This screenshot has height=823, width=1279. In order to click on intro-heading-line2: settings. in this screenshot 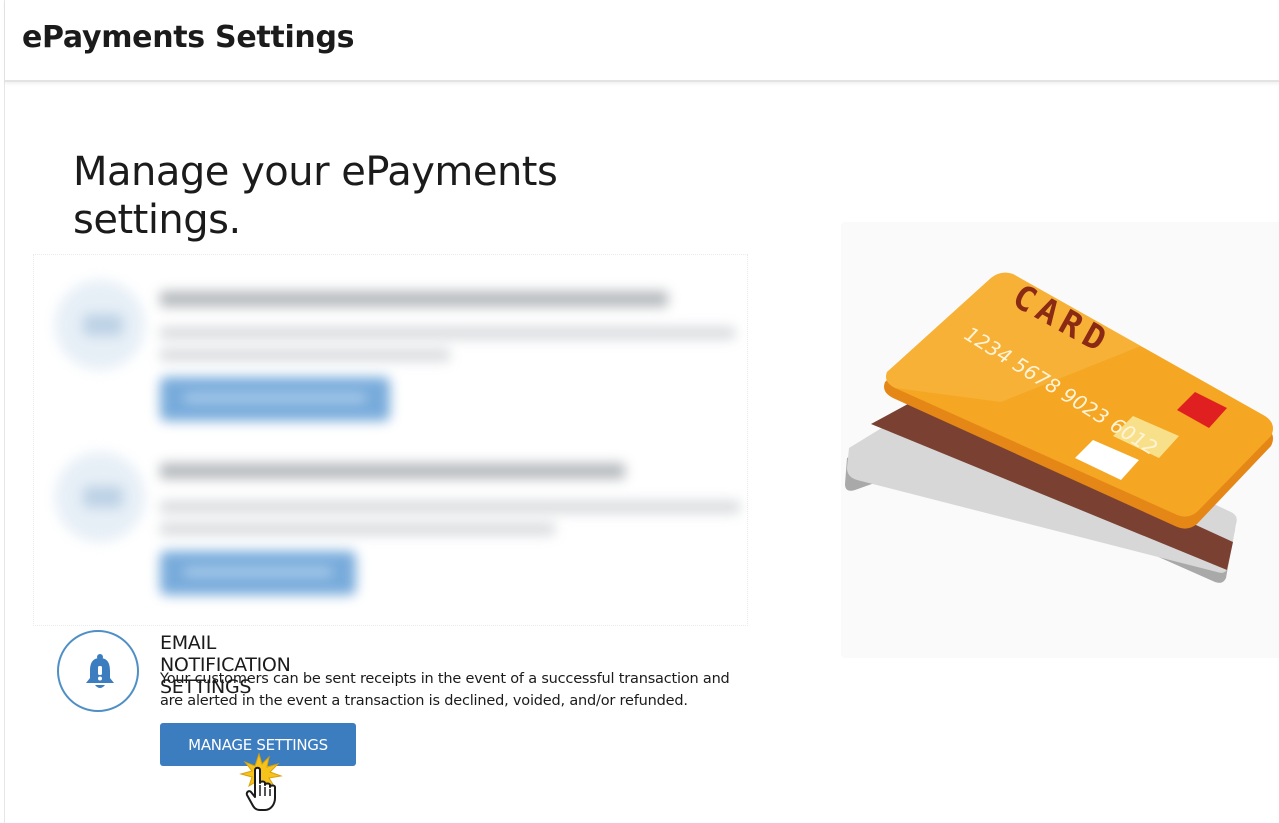, I will do `click(157, 220)`.